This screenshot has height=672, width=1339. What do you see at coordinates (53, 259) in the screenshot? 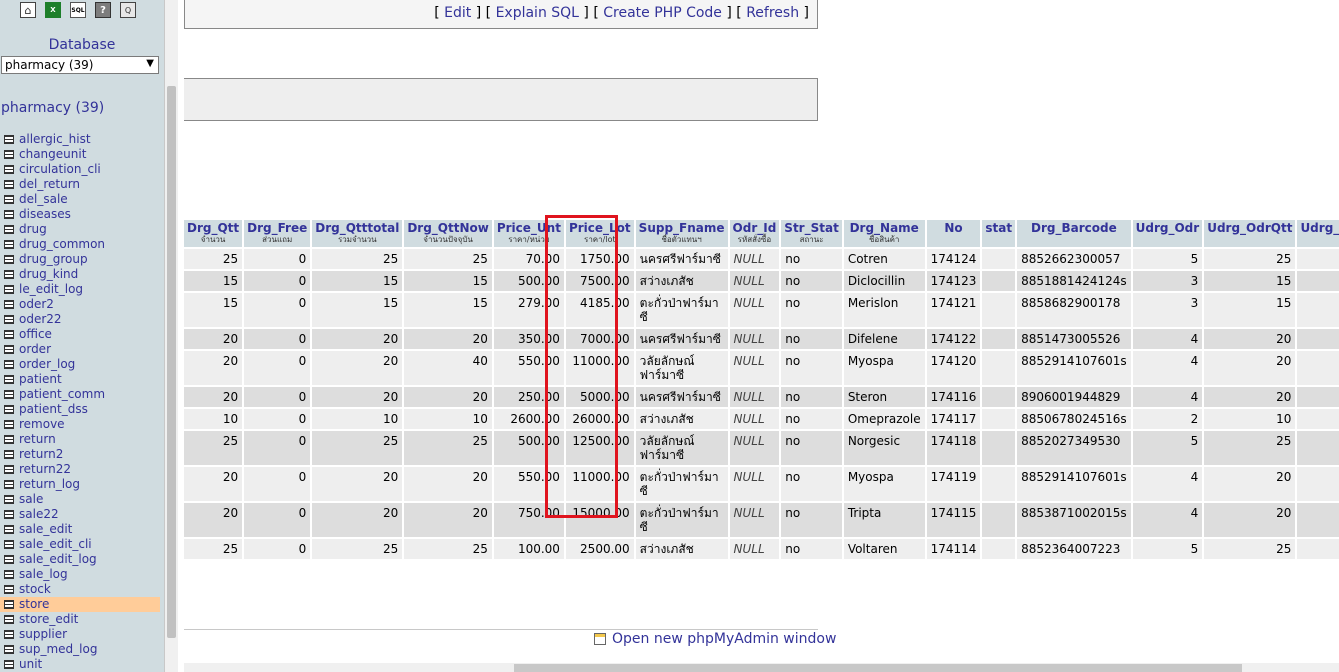
I see `sidebar-table-label: drug_group` at bounding box center [53, 259].